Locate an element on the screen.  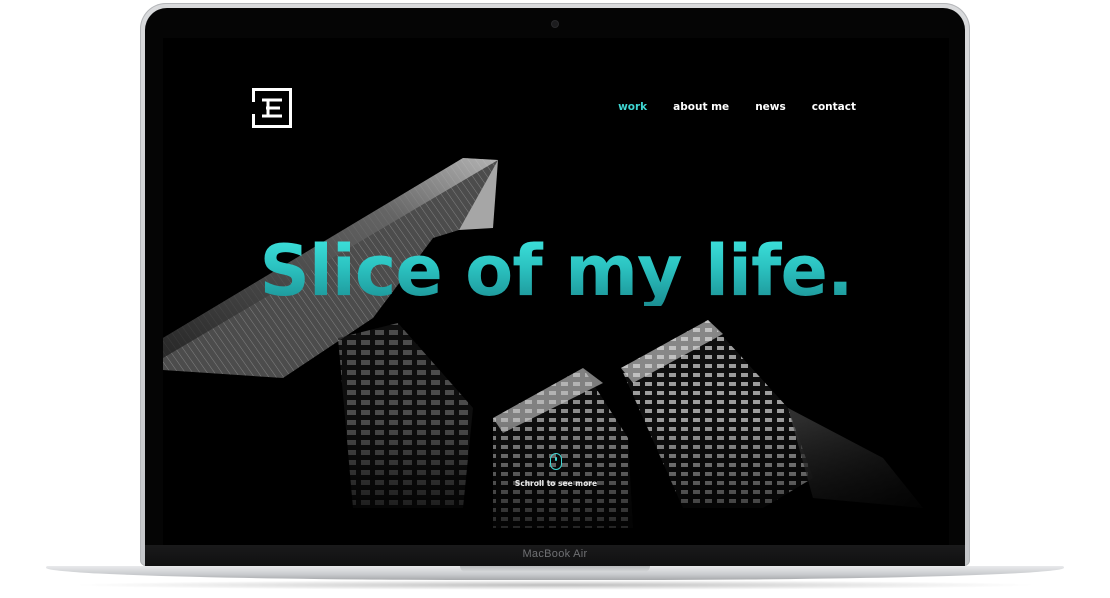
scroll-hint-label: Schroll to see more is located at coordinates (556, 483).